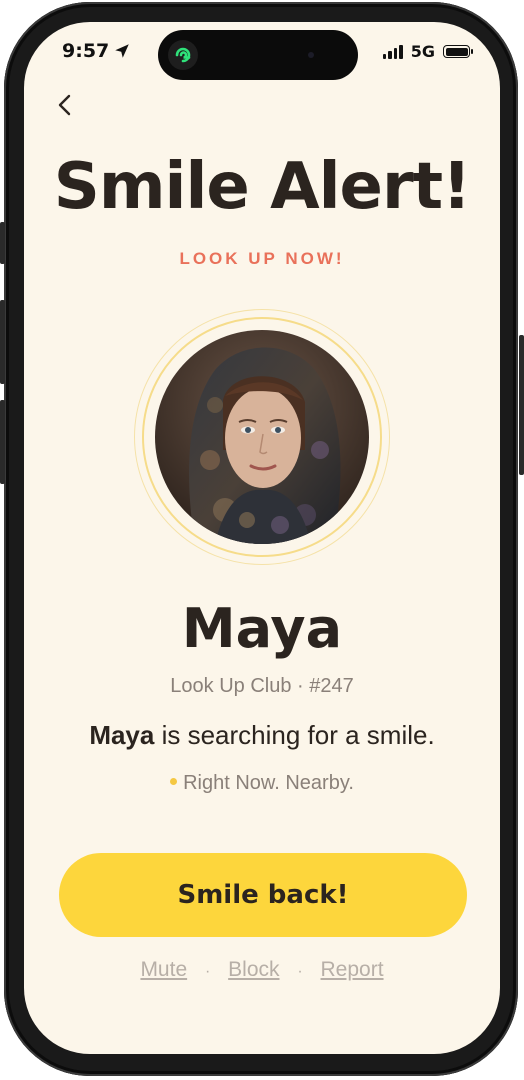 This screenshot has width=524, height=1080. What do you see at coordinates (174, 782) in the screenshot?
I see `presence-dot-icon` at bounding box center [174, 782].